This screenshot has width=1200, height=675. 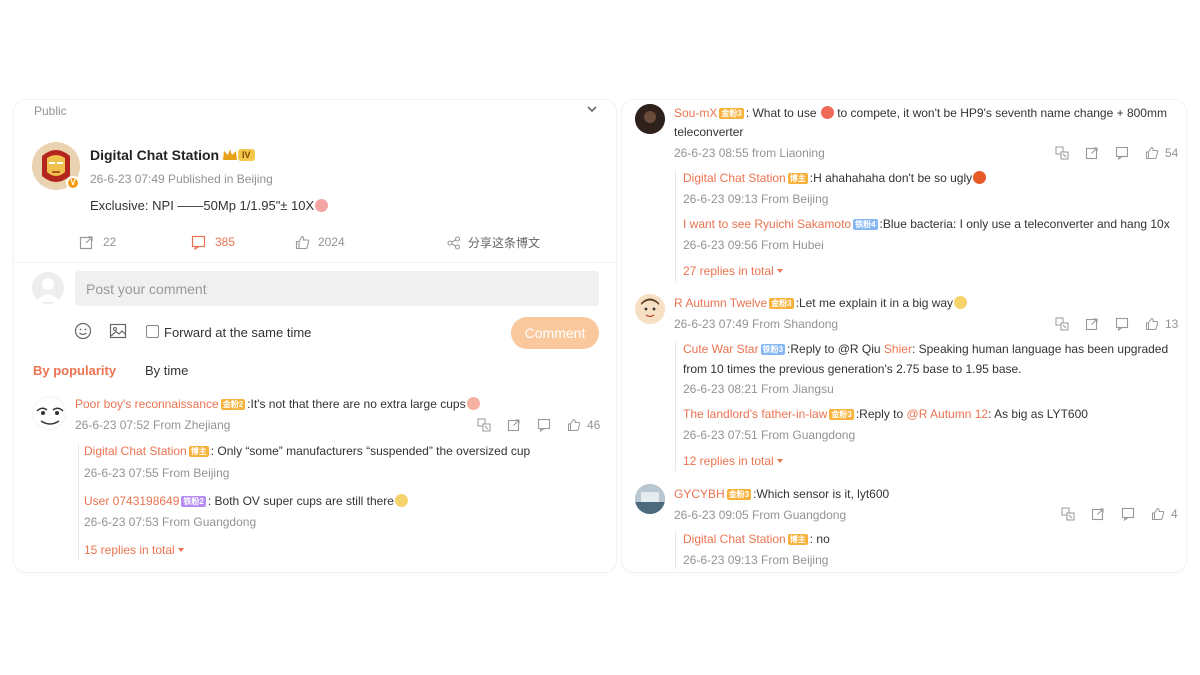 What do you see at coordinates (695, 113) in the screenshot?
I see `comment-user: Sou-mX` at bounding box center [695, 113].